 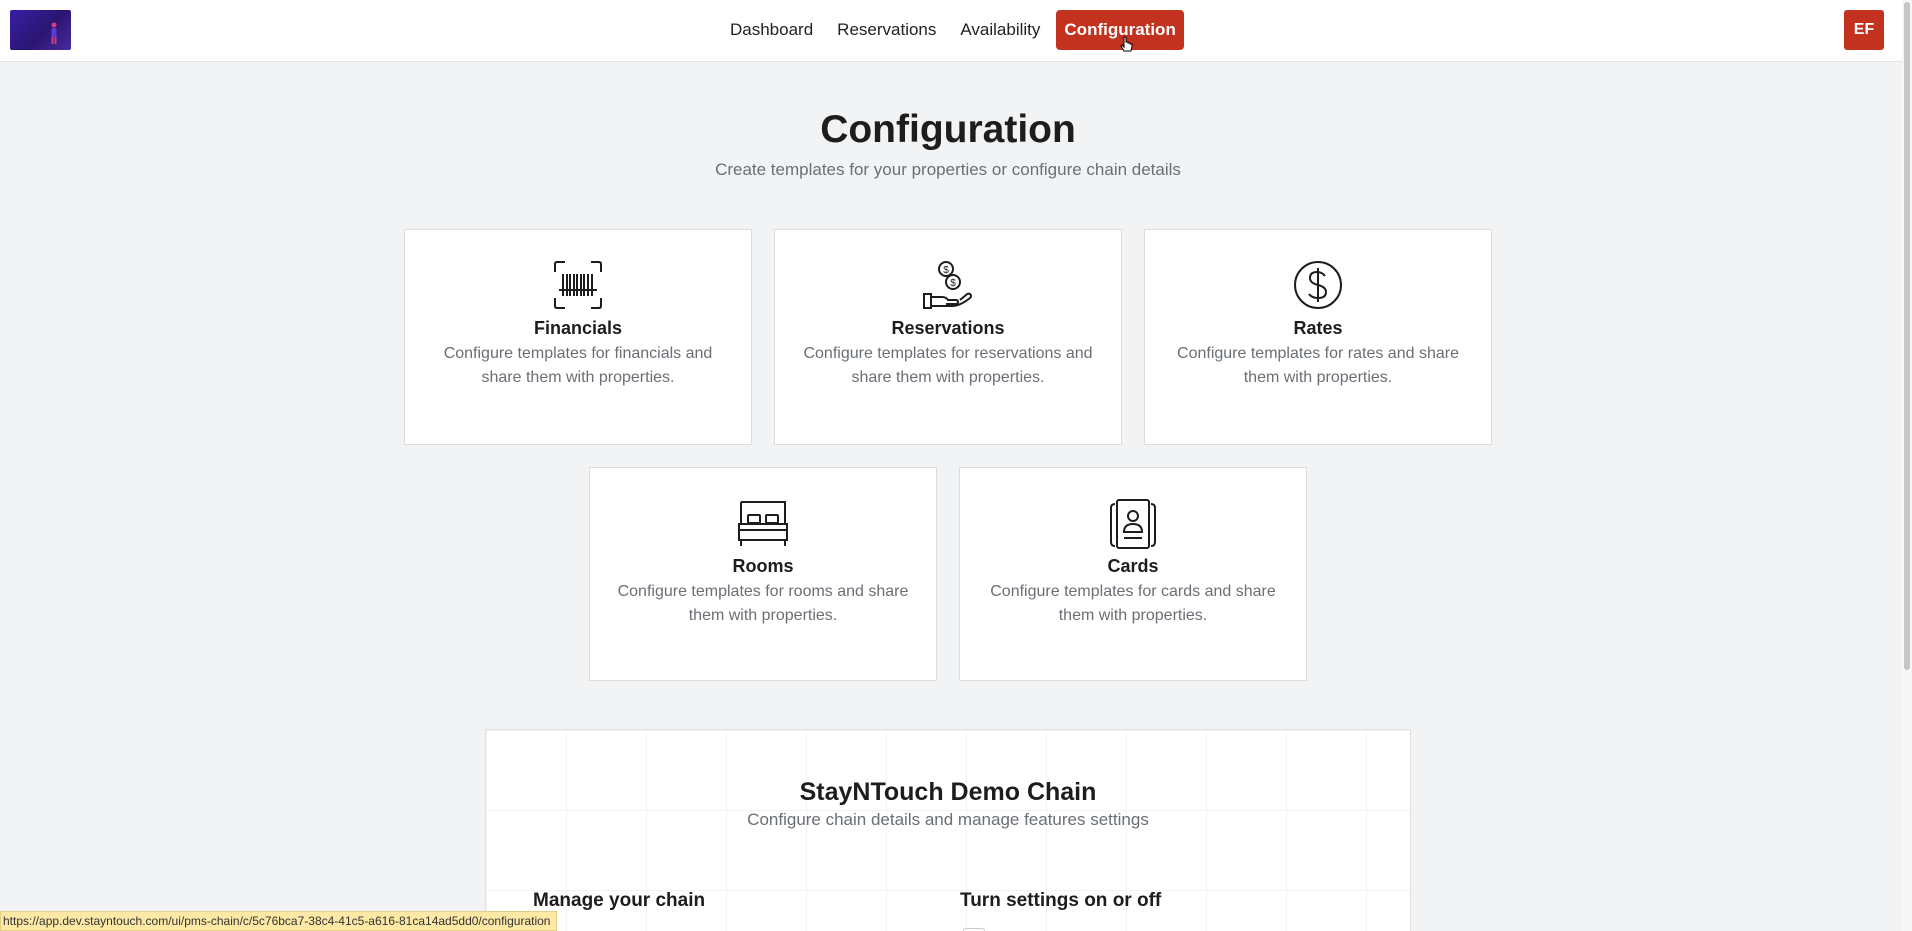 What do you see at coordinates (1133, 524) in the screenshot?
I see `id-card-icon` at bounding box center [1133, 524].